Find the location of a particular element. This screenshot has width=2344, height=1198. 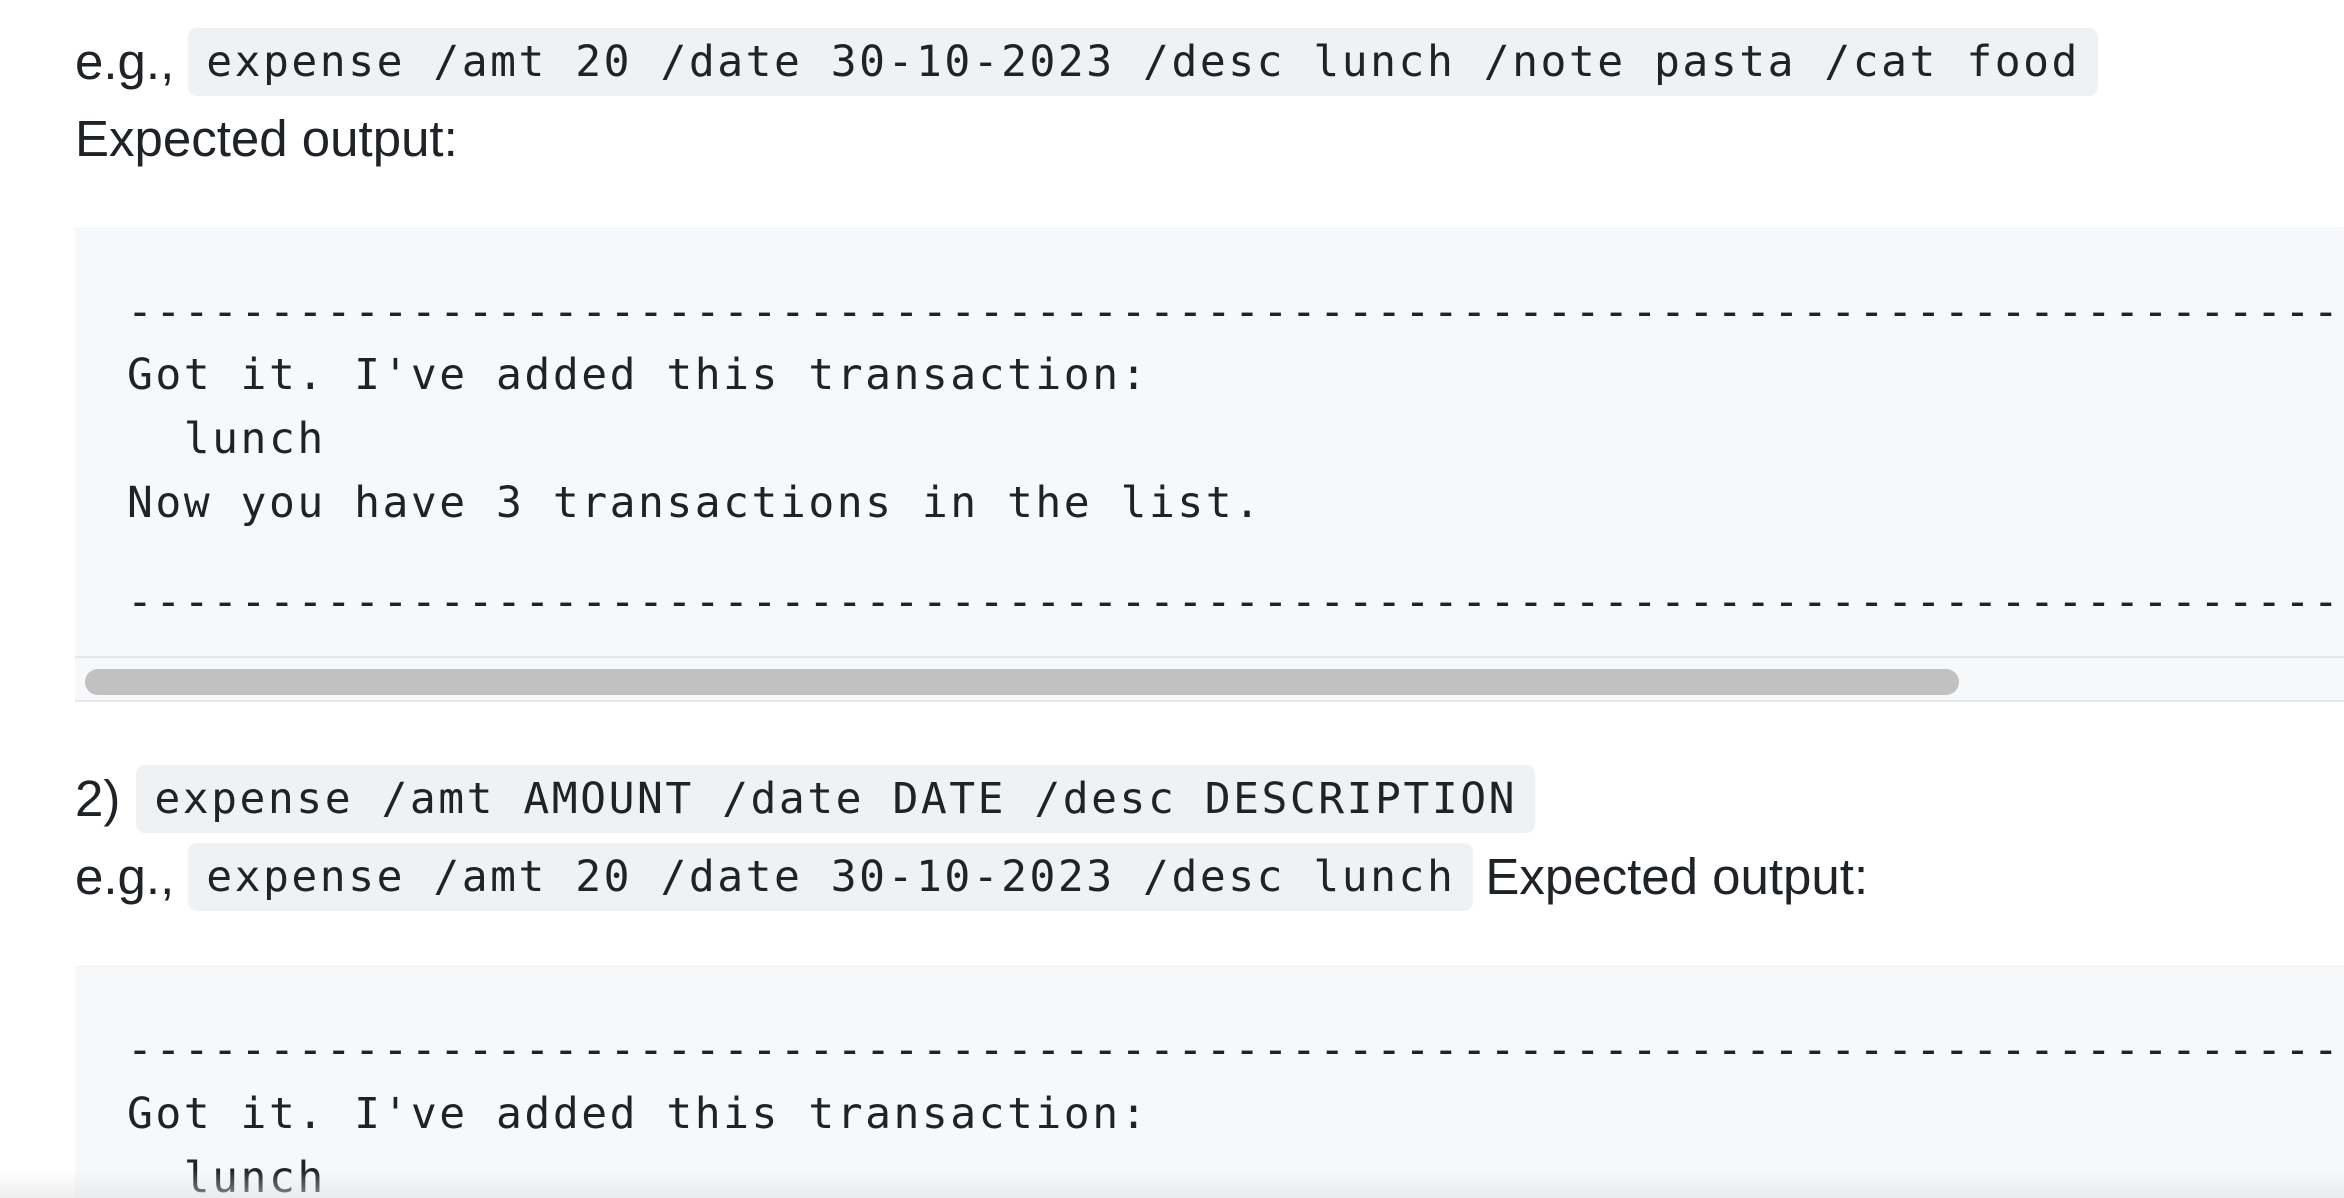

expected-output-label-1: Expected output: is located at coordinates (266, 138).